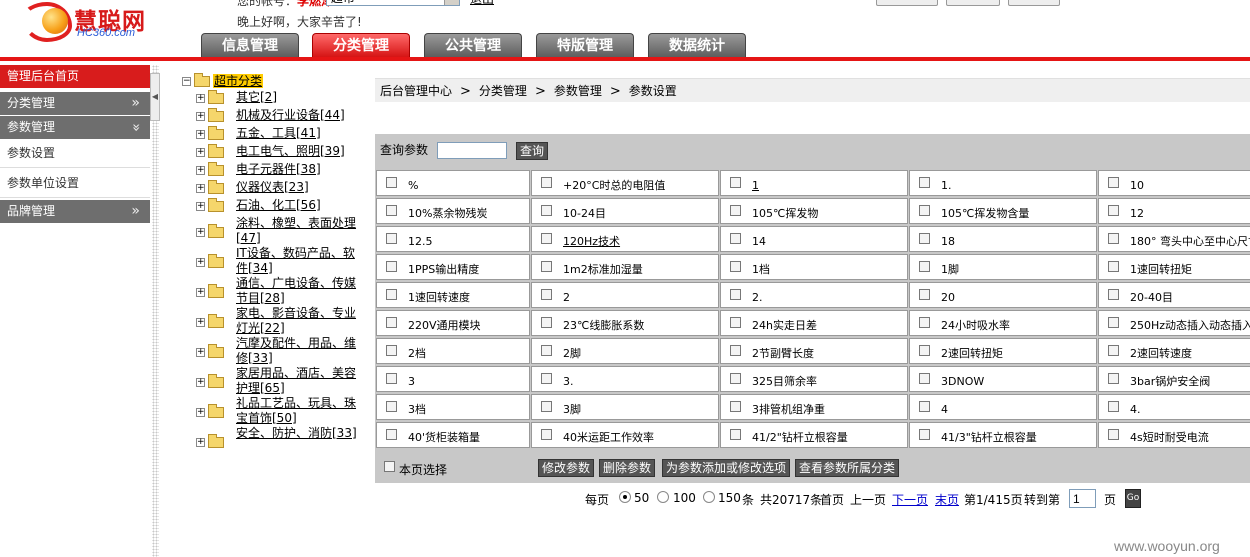 The height and width of the screenshot is (557, 1250). Describe the element at coordinates (1174, 211) in the screenshot. I see `param-cell: 12` at that location.